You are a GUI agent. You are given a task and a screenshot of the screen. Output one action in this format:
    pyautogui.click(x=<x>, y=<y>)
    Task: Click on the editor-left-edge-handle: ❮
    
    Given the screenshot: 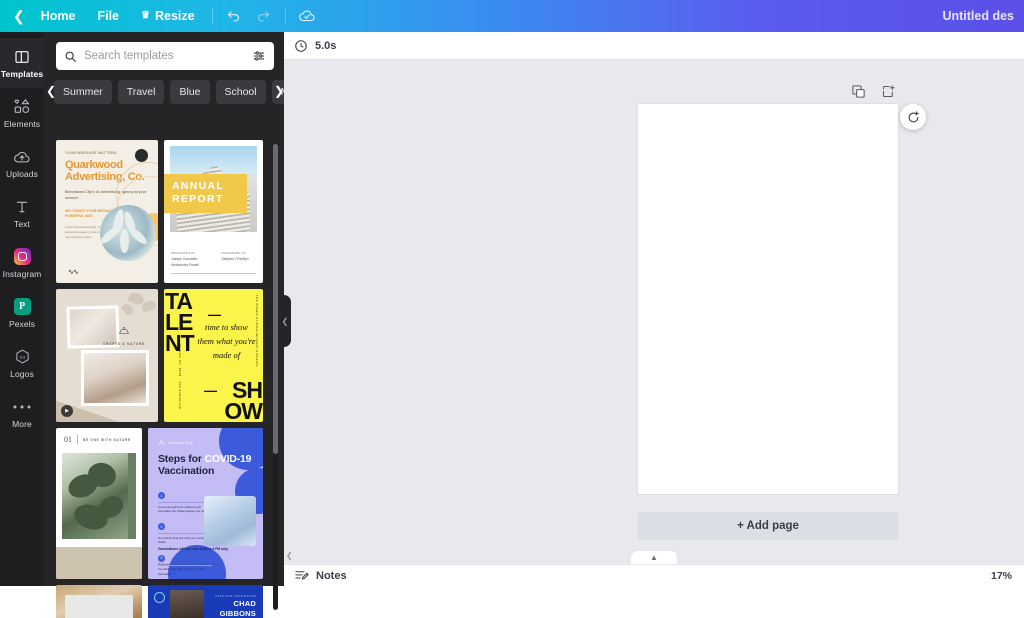 What is the action you would take?
    pyautogui.click(x=289, y=555)
    